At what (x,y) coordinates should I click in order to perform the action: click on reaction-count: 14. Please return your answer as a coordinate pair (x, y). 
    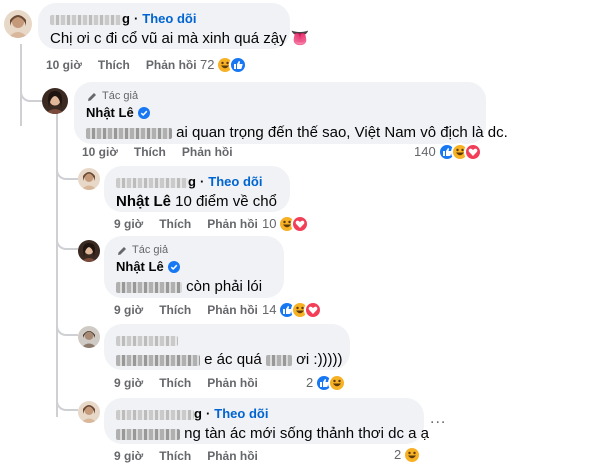
    Looking at the image, I should click on (269, 309).